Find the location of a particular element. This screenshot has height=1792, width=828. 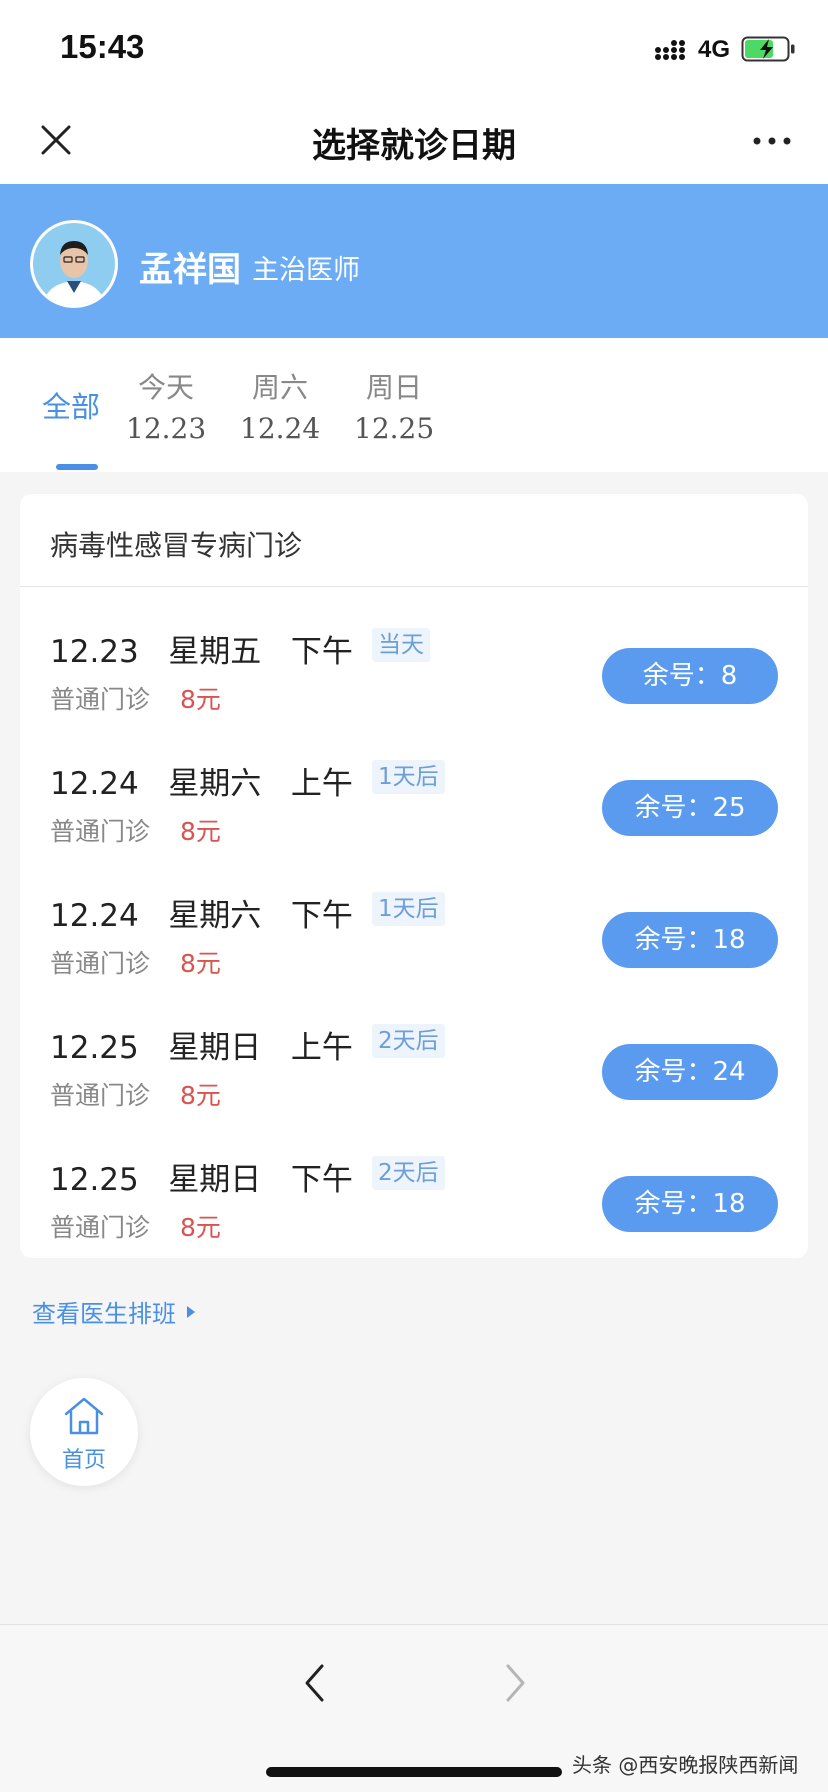

slot-datetime: 12.23 星期五 下午 is located at coordinates (201, 648).